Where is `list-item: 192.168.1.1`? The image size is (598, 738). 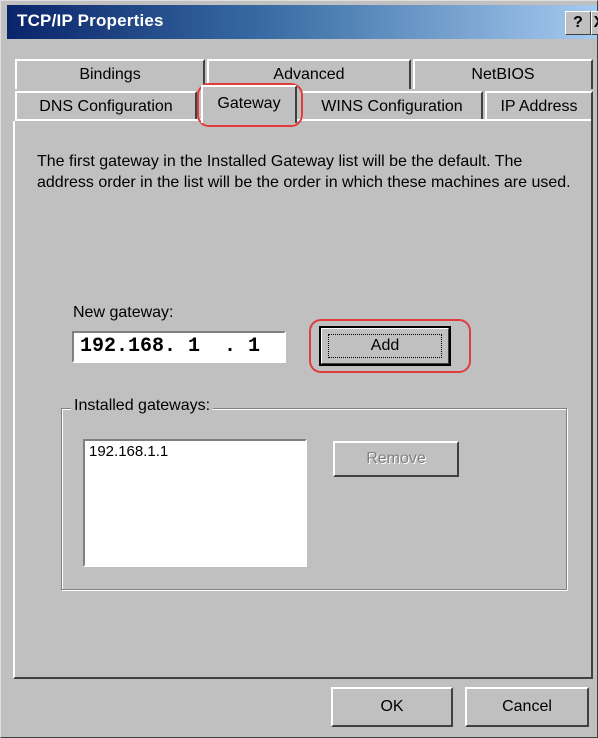 list-item: 192.168.1.1 is located at coordinates (128, 451).